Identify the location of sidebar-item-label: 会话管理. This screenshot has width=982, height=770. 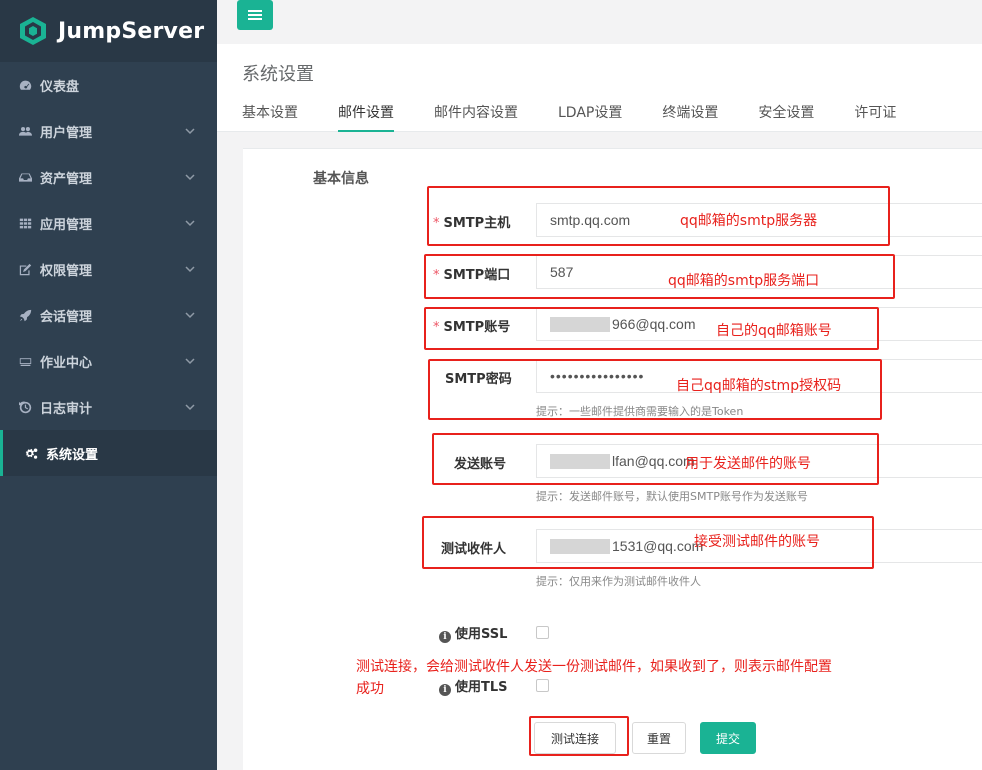
(66, 317).